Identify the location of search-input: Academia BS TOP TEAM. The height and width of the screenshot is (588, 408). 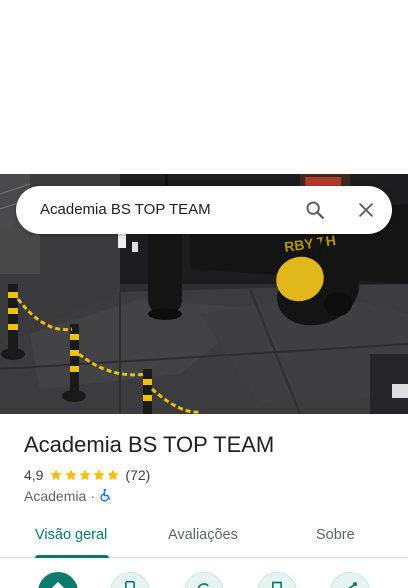
(125, 209).